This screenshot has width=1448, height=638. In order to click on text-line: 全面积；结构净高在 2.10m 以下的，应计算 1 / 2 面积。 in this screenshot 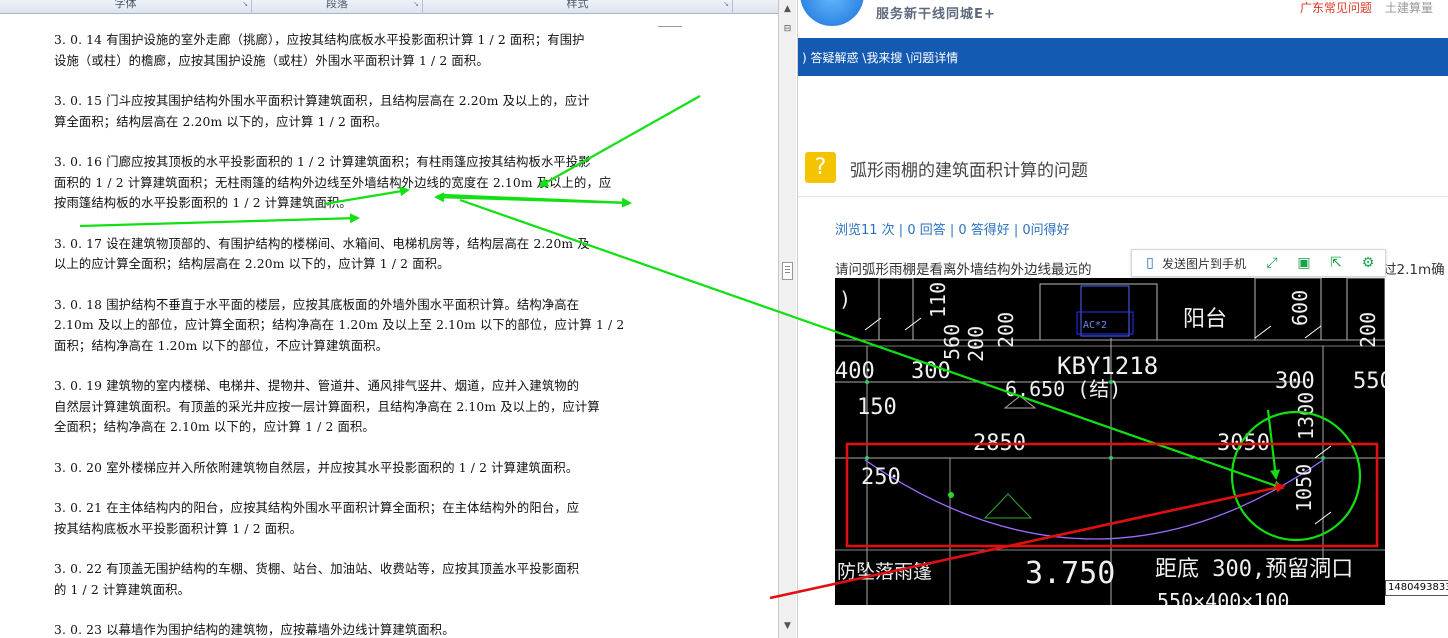, I will do `click(214, 427)`.